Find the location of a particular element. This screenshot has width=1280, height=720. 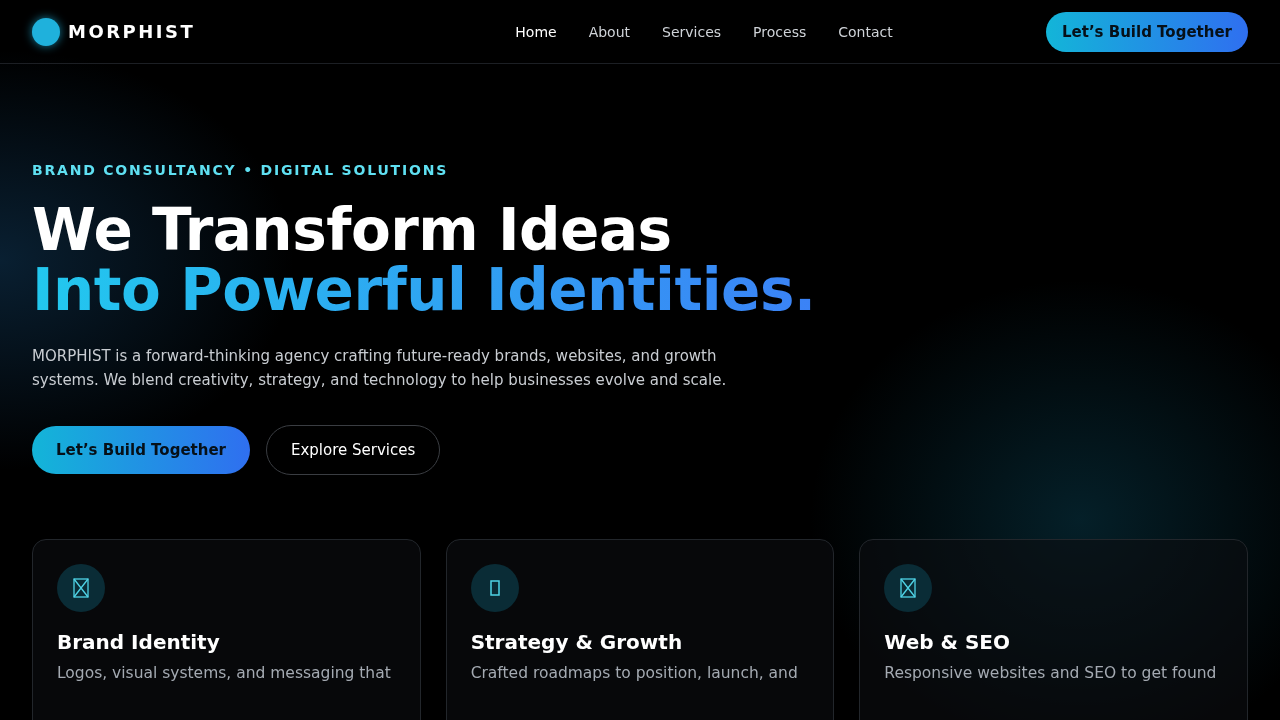

hero-description: MORPHIST is a forward-thinking agency crafting future-ready brands, websites, and growth systems. We blend creativity, strategy, and technology to help businesses evolve and scale. is located at coordinates (380, 368).